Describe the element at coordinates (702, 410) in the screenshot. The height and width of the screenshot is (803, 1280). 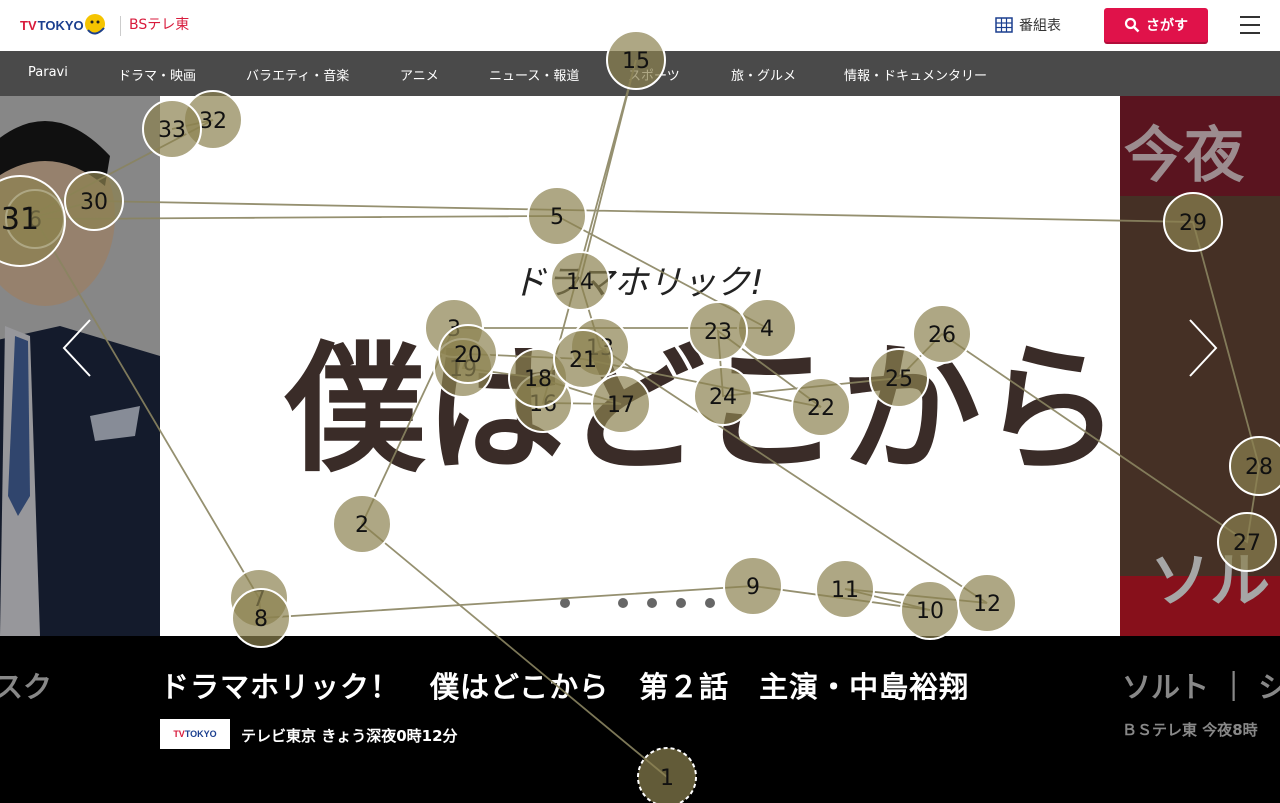
I see `title-big-text: 僕はどこから` at that location.